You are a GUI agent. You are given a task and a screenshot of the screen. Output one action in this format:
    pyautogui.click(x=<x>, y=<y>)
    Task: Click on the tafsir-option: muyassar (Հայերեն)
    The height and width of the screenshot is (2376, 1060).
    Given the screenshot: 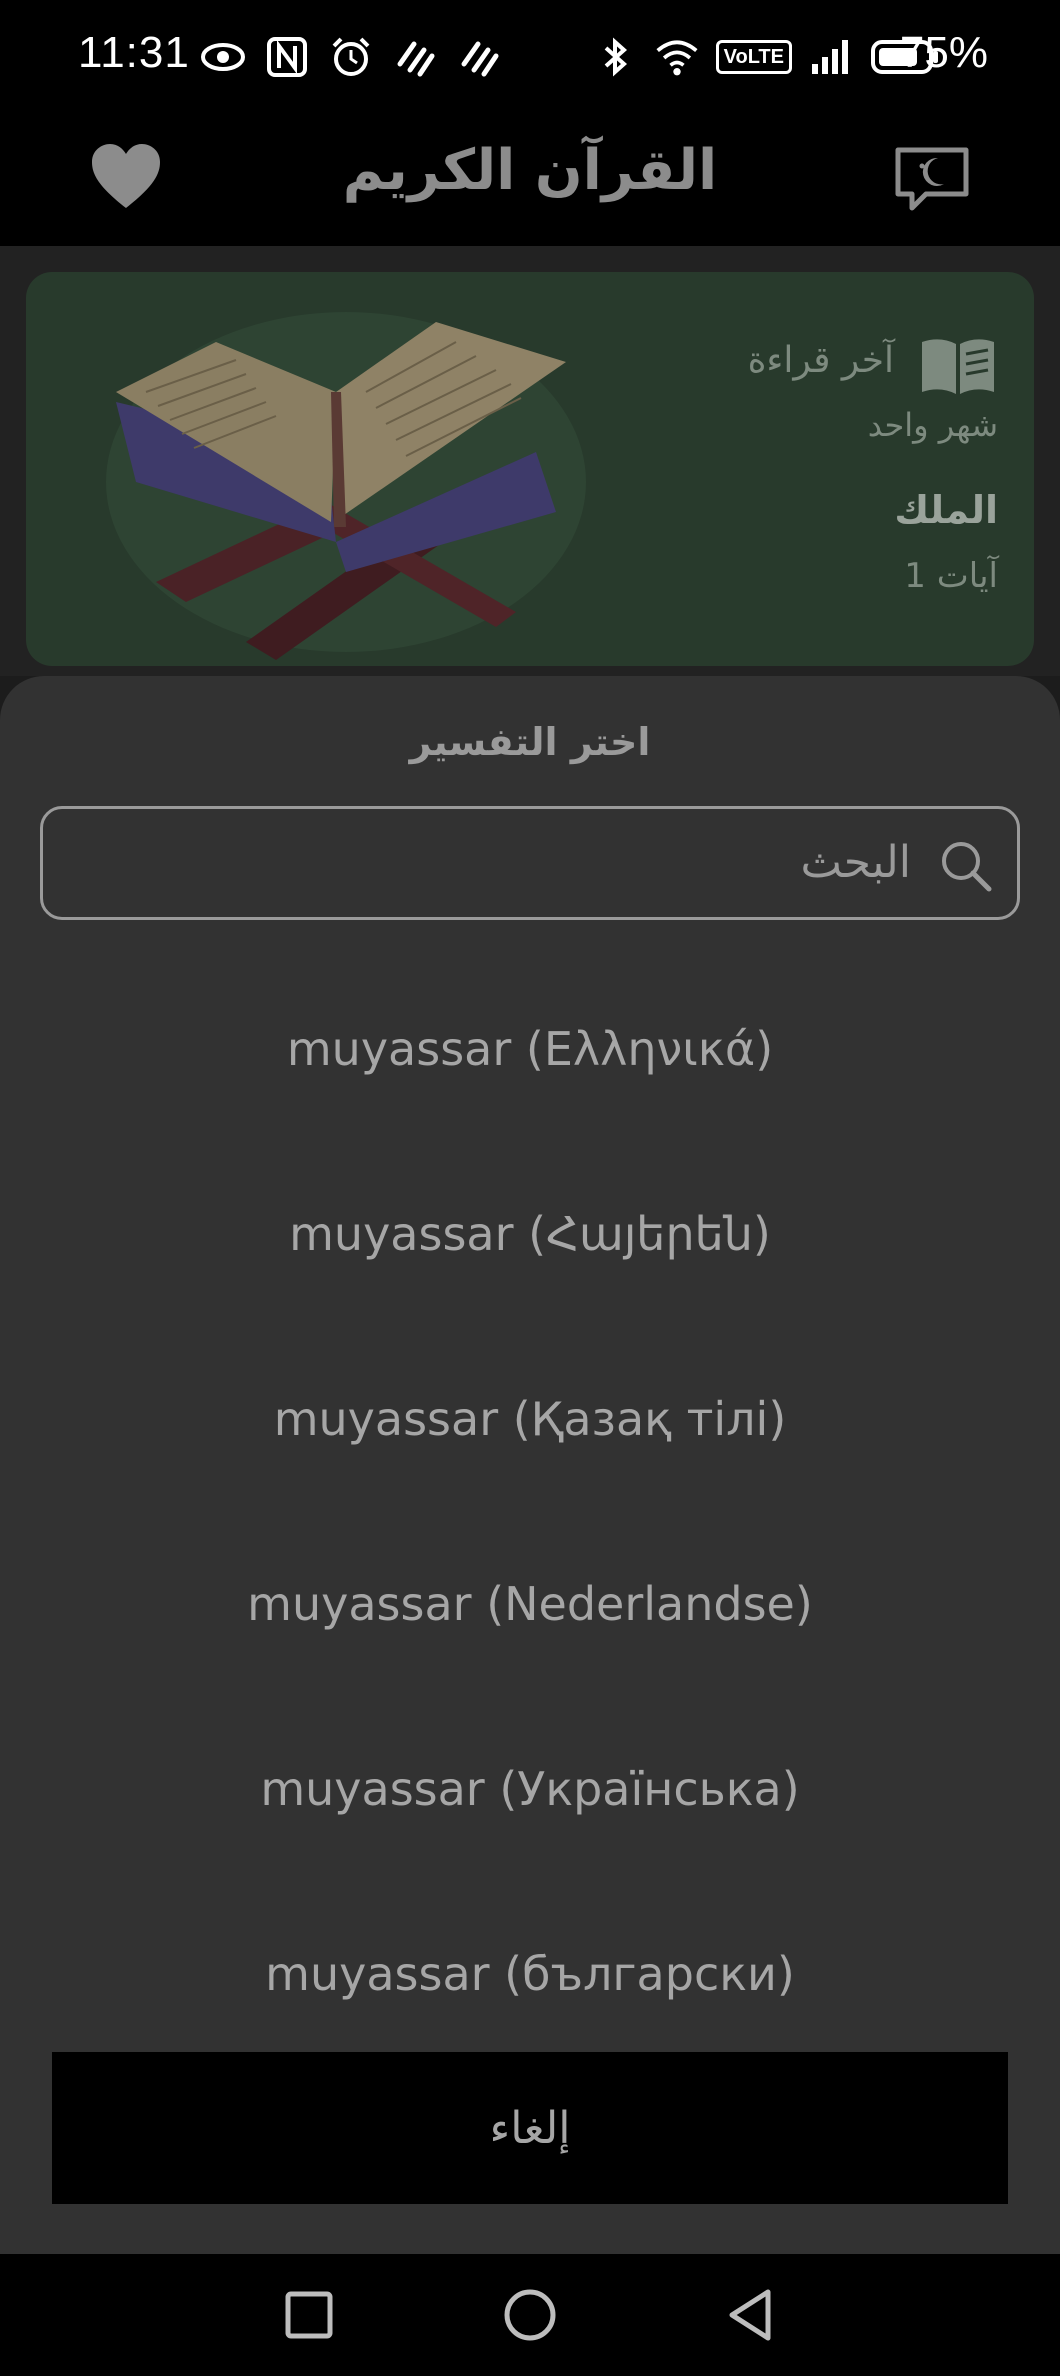 What is the action you would take?
    pyautogui.click(x=530, y=1233)
    